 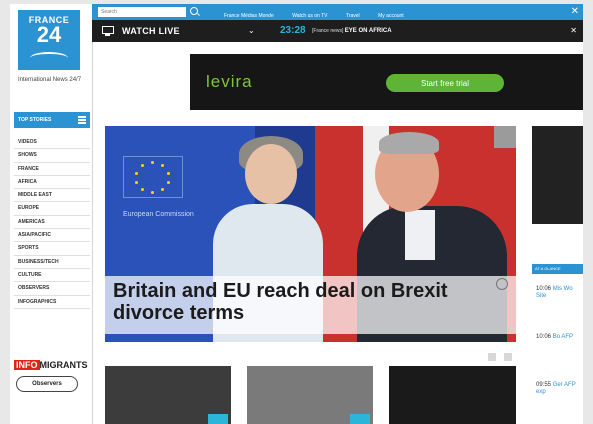 I want to click on live-program-title: EYE ON AFRICA, so click(x=368, y=31).